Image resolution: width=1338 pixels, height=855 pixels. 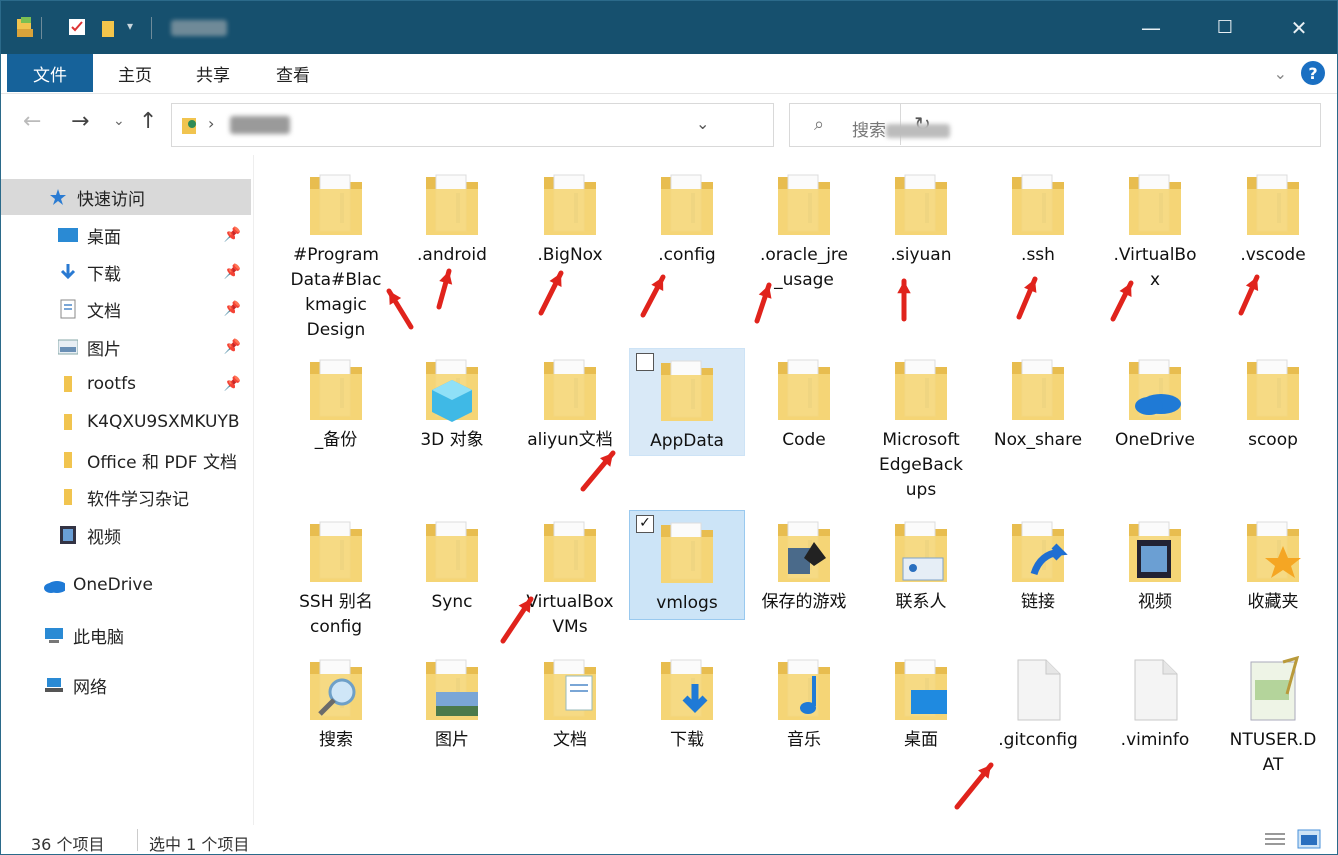 What do you see at coordinates (645, 524) in the screenshot?
I see `selection-checkbox: ✓` at bounding box center [645, 524].